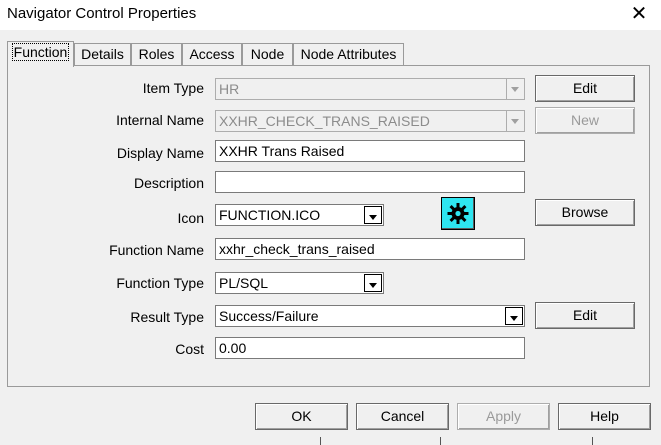  Describe the element at coordinates (370, 151) in the screenshot. I see `display-name-field: XXHR Trans Raised` at that location.